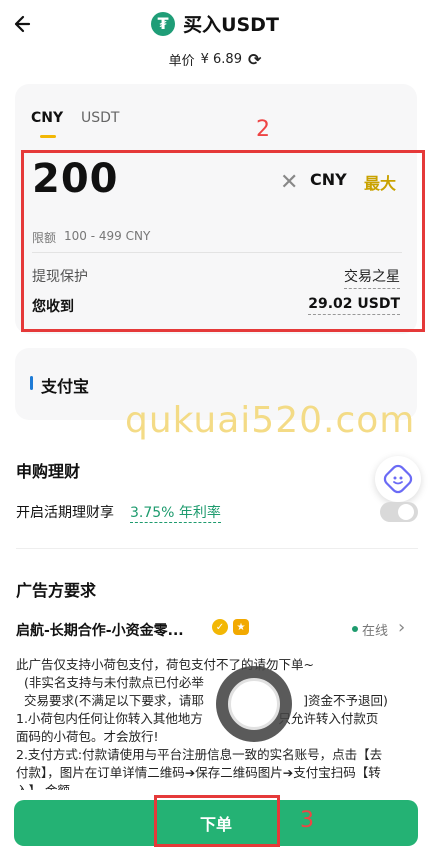  I want to click on unit-price-label: 单价, so click(181, 61).